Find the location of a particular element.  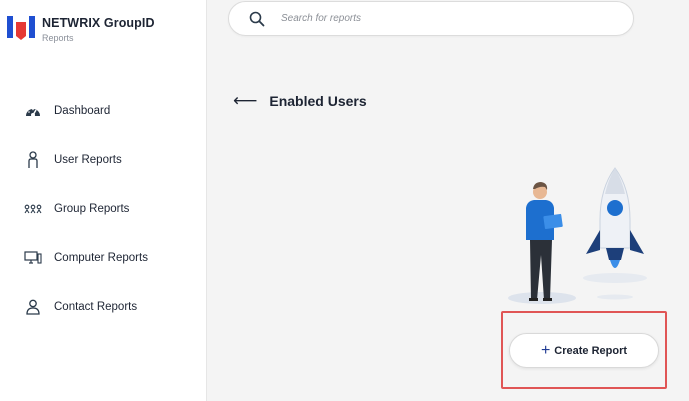

sidebar-item-contact-reports: Contact Reports is located at coordinates (103, 306).